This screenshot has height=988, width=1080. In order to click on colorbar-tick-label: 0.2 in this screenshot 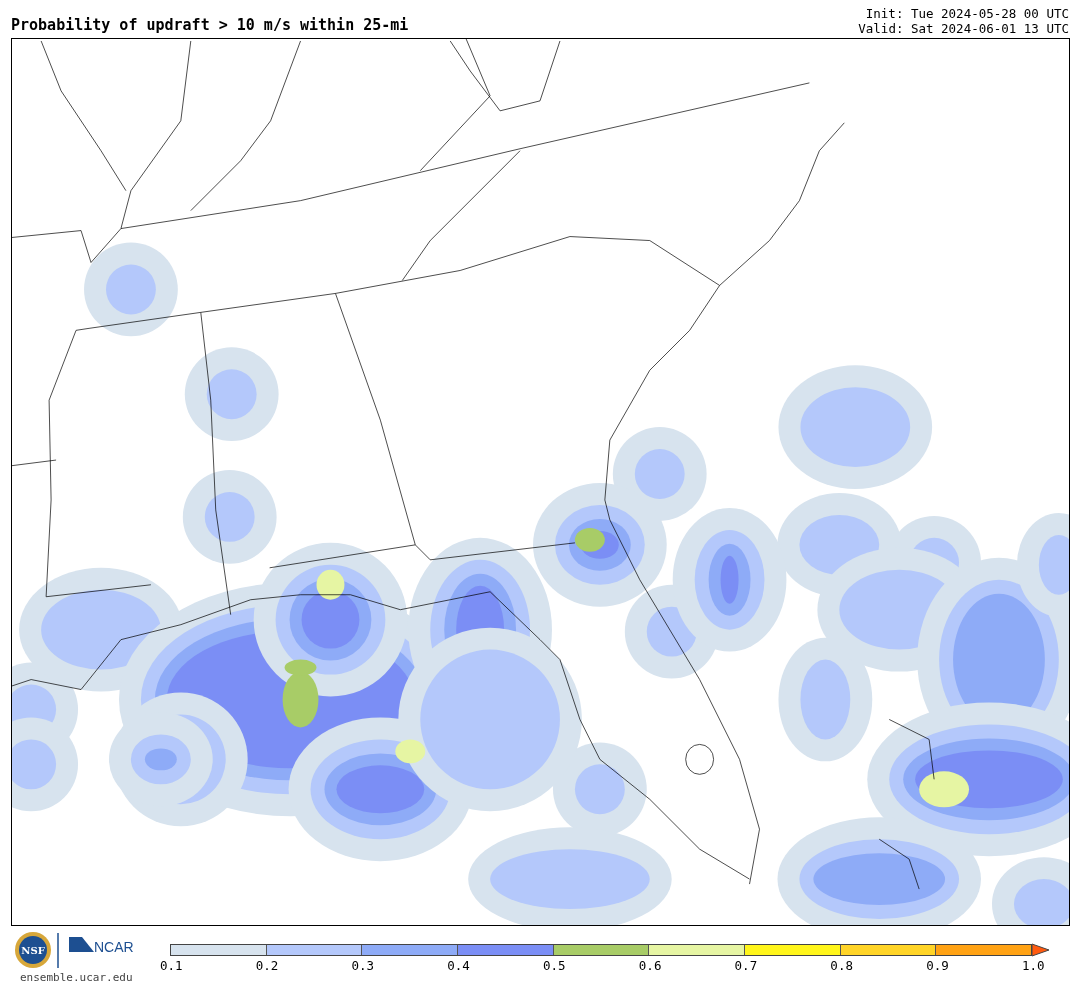, I will do `click(265, 966)`.